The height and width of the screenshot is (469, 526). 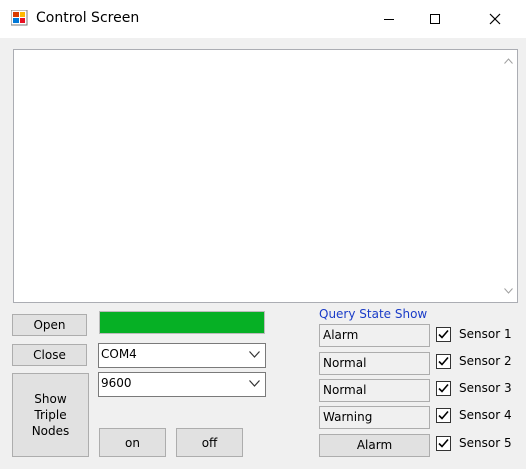 I want to click on close-window-button, so click(x=495, y=19).